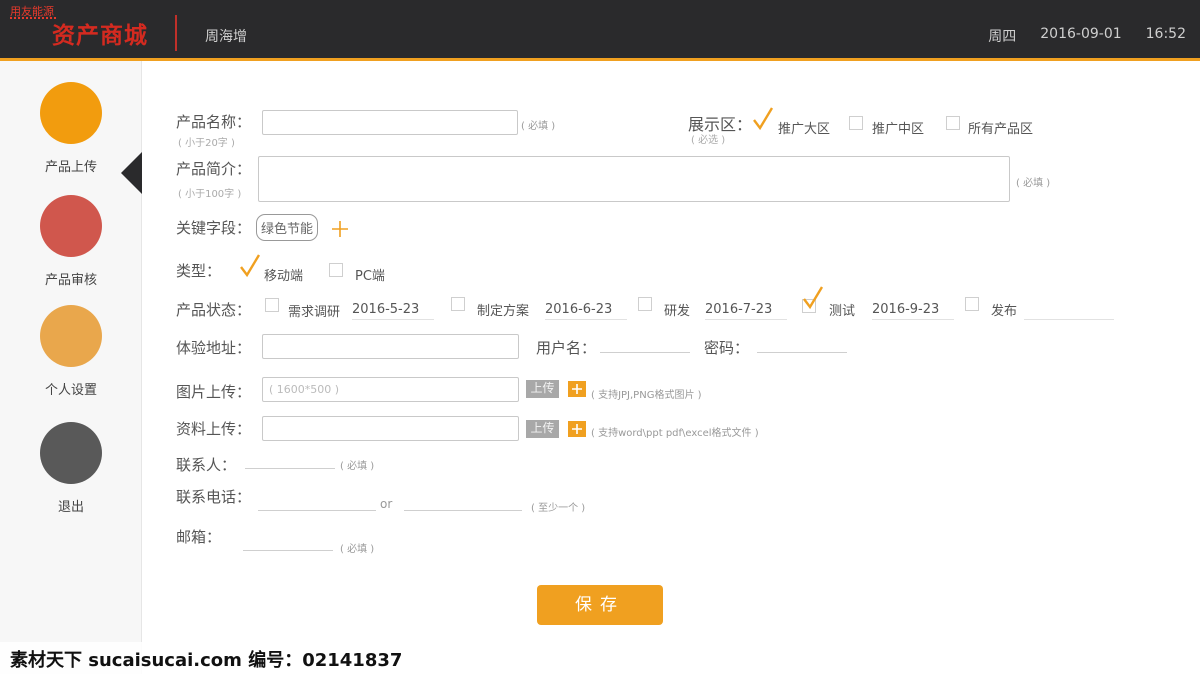  I want to click on logo-decoration, so click(33, 18).